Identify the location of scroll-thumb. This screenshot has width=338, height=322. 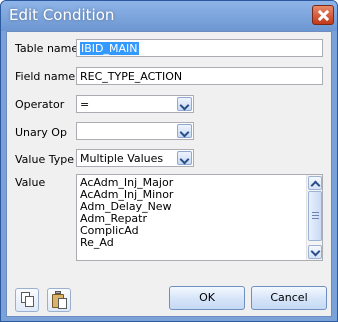
(315, 216).